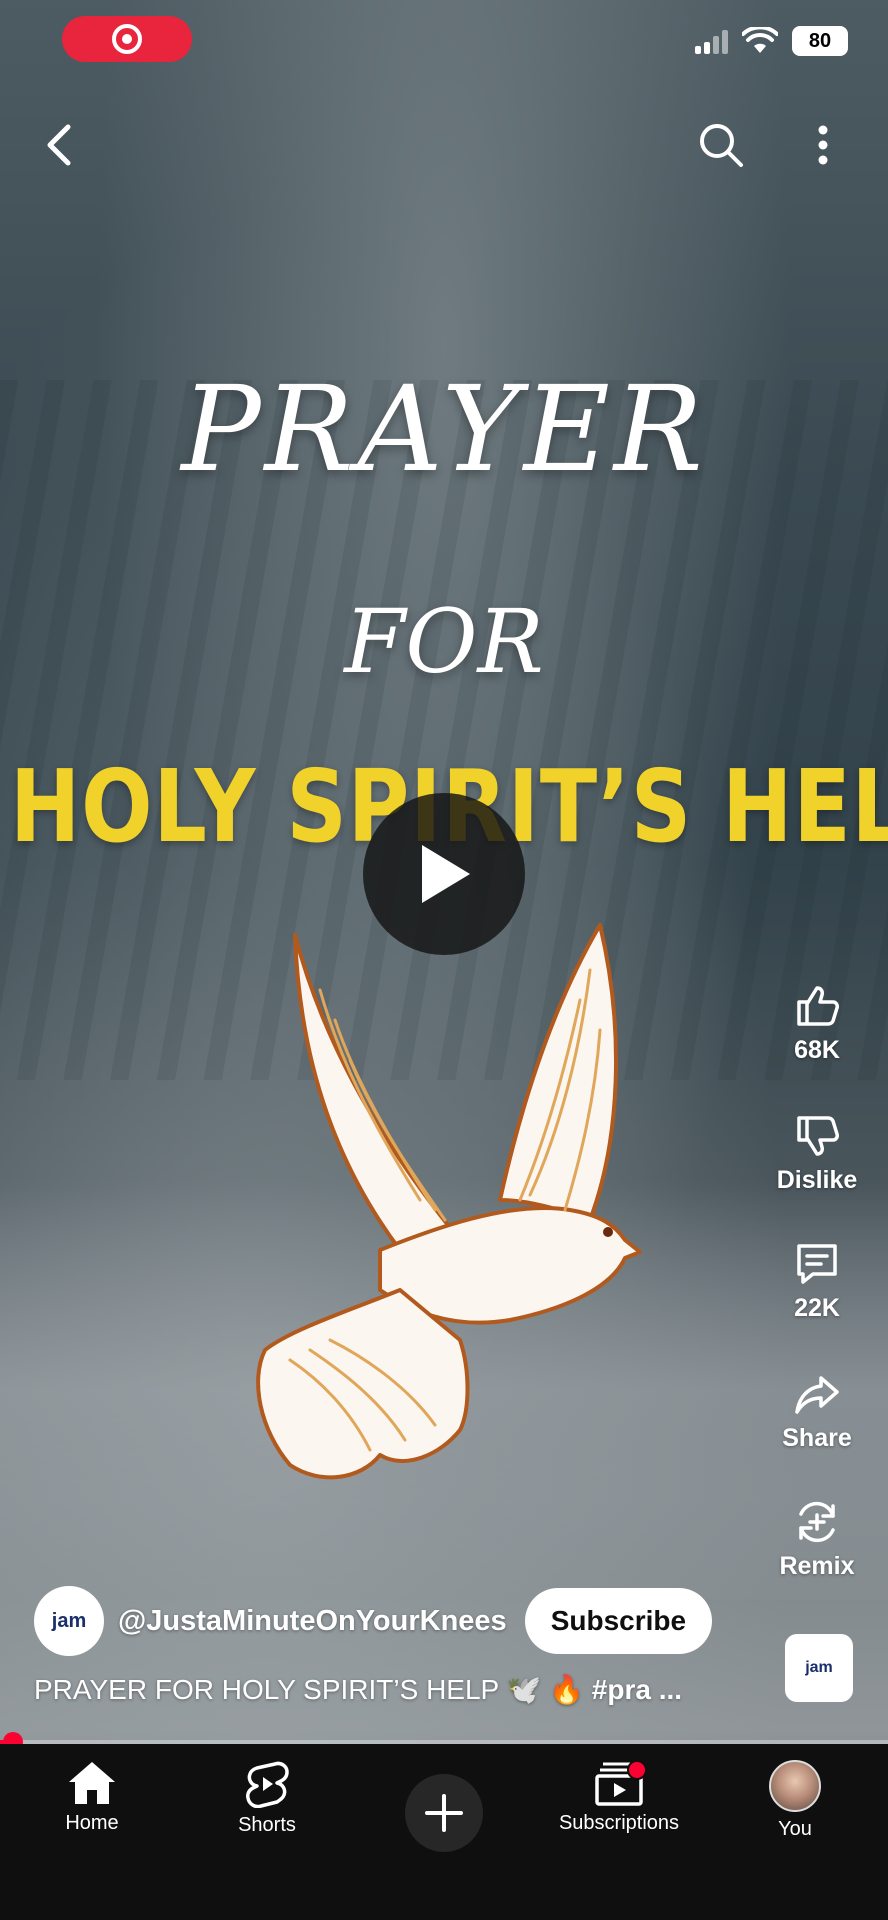  What do you see at coordinates (817, 1395) in the screenshot?
I see `share-icon` at bounding box center [817, 1395].